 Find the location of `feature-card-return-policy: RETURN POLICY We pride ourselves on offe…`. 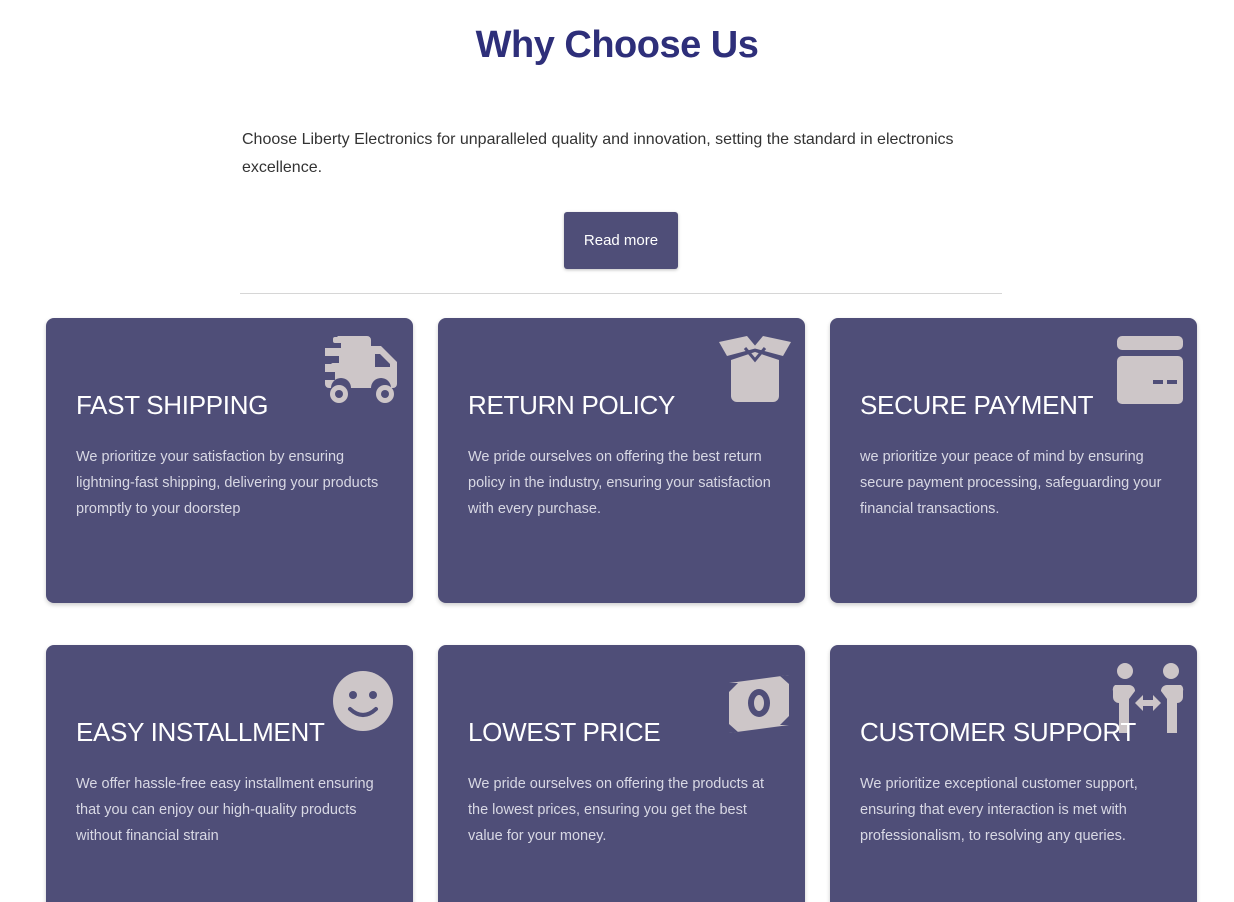

feature-card-return-policy: RETURN POLICY We pride ourselves on offe… is located at coordinates (621, 460).